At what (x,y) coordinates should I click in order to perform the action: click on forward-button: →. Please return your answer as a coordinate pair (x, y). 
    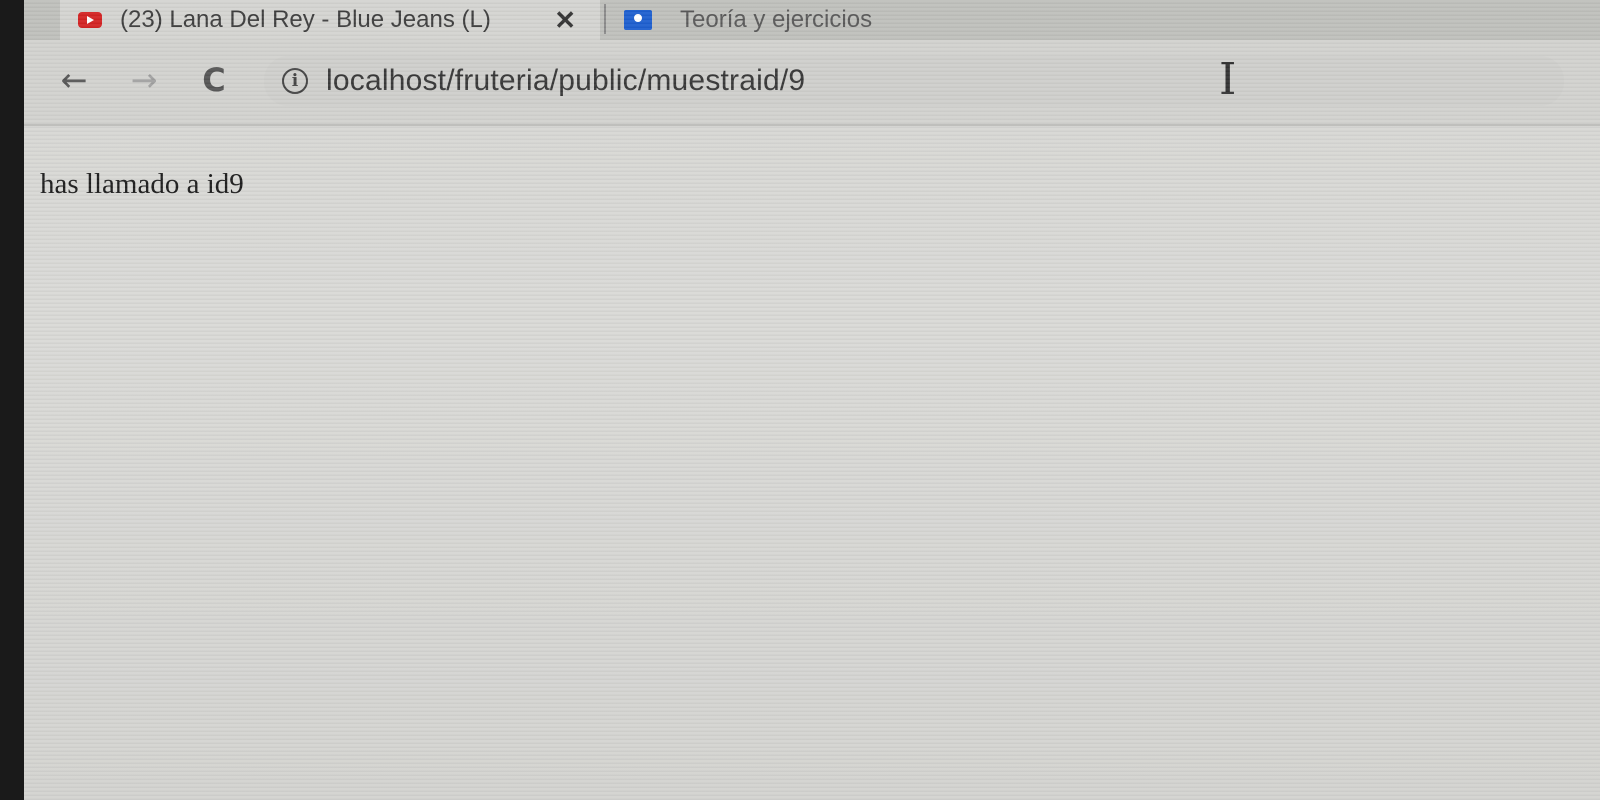
    Looking at the image, I should click on (144, 80).